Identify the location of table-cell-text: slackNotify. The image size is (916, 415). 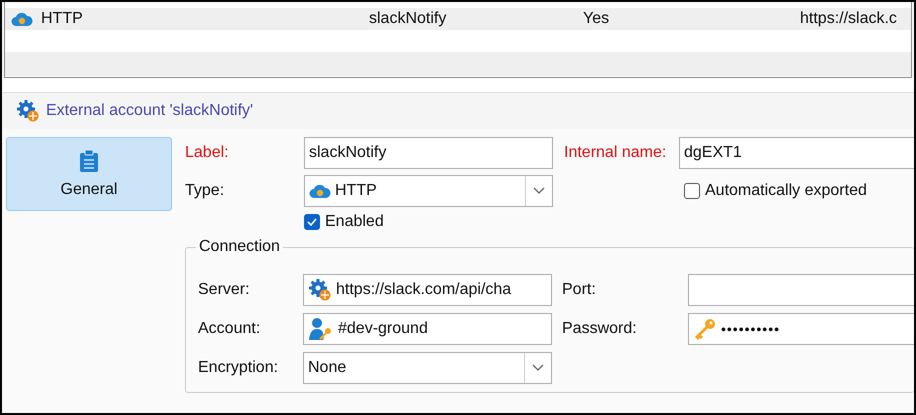
(408, 19).